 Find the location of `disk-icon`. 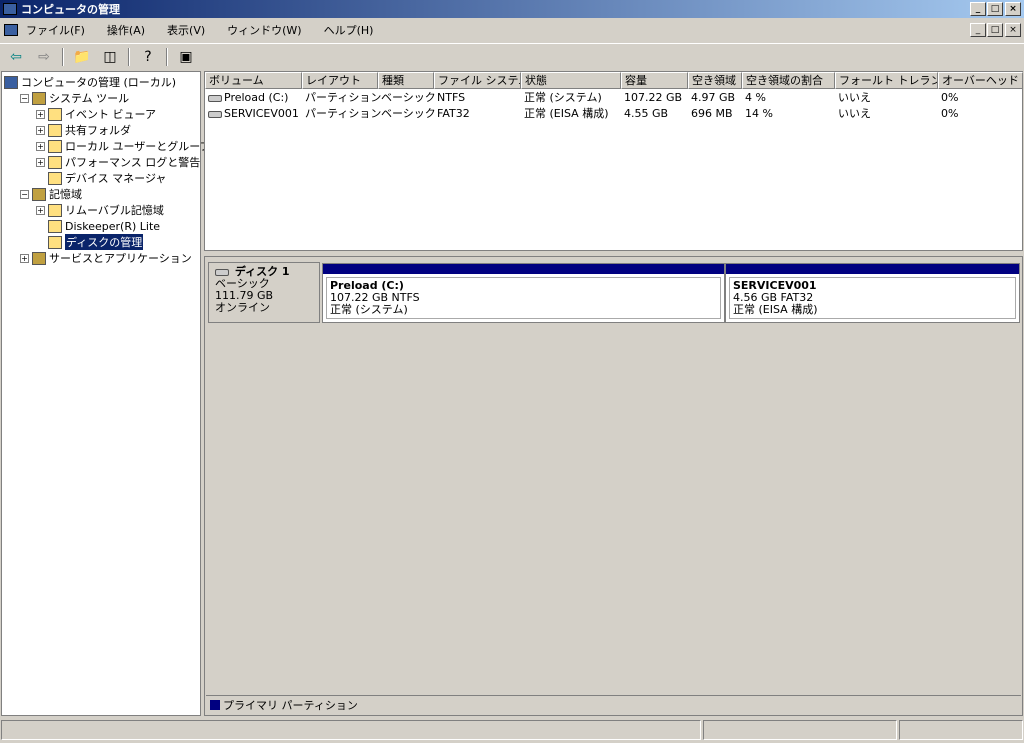

disk-icon is located at coordinates (222, 272).